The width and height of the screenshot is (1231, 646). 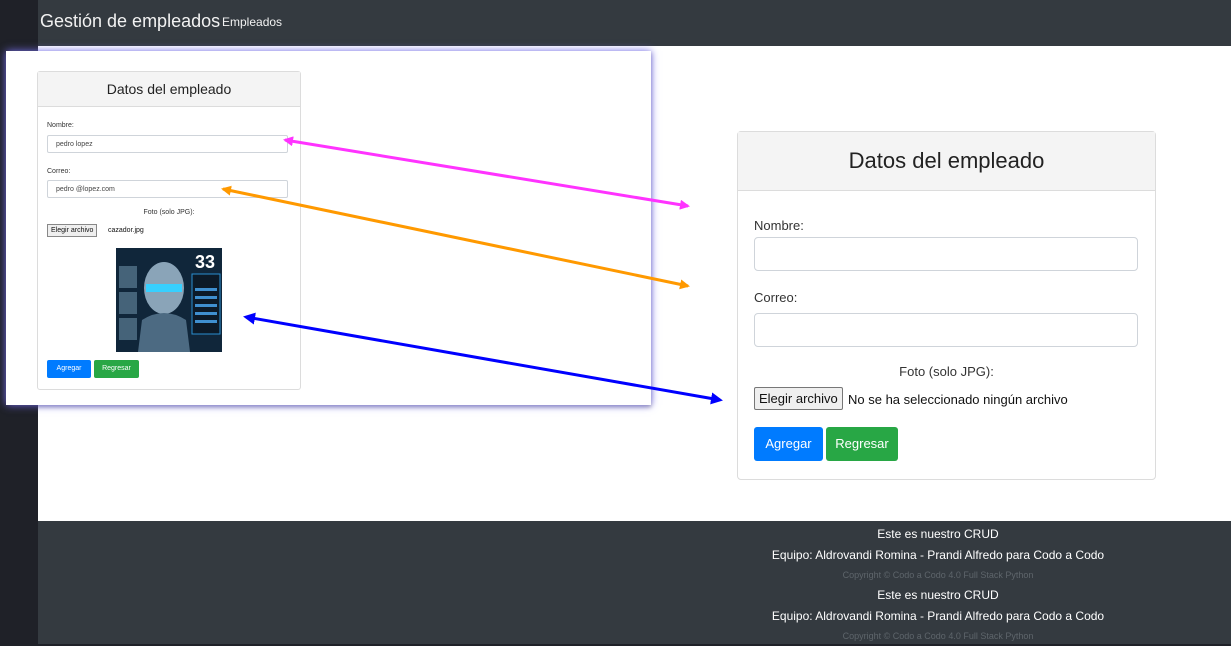 What do you see at coordinates (116, 369) in the screenshot?
I see `small-regresar-button: Regresar` at bounding box center [116, 369].